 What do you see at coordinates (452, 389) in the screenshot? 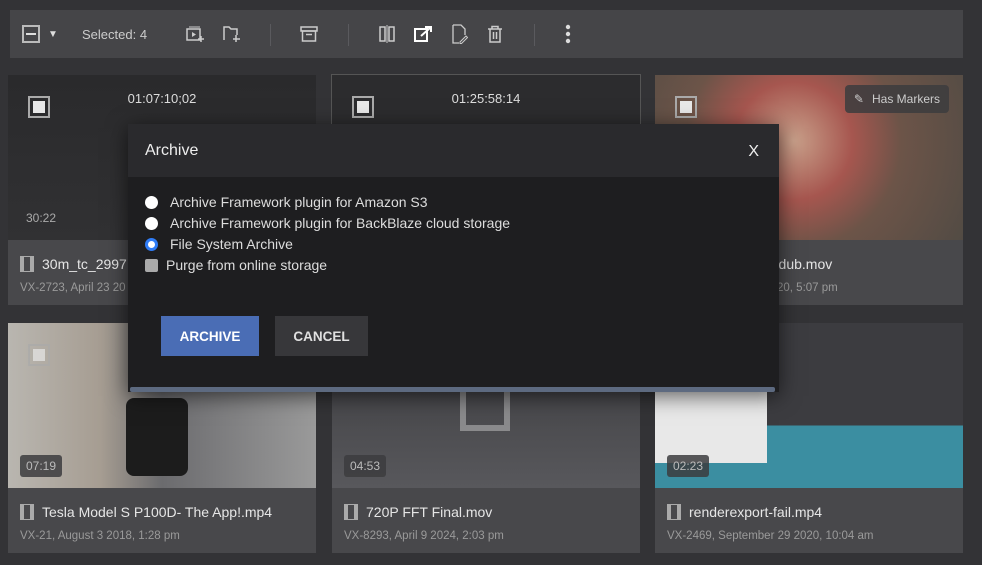
I see `dialog-scrollbar` at bounding box center [452, 389].